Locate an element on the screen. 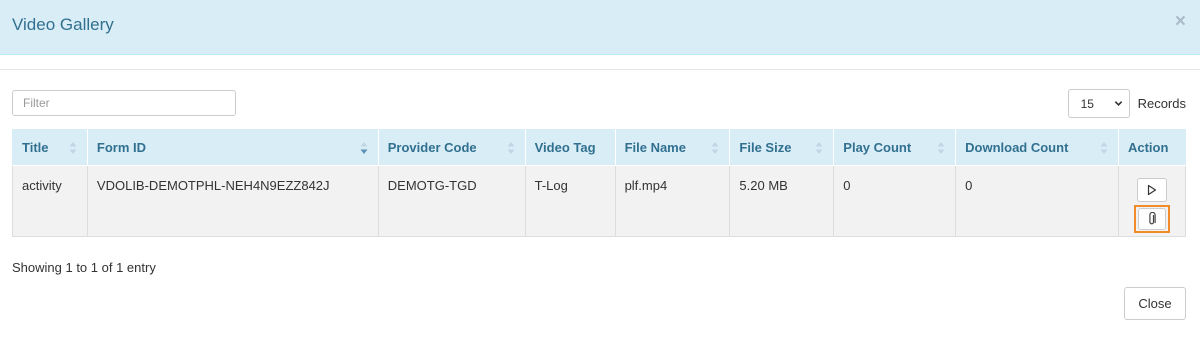 This screenshot has width=1200, height=348. cell-title: activity is located at coordinates (50, 201).